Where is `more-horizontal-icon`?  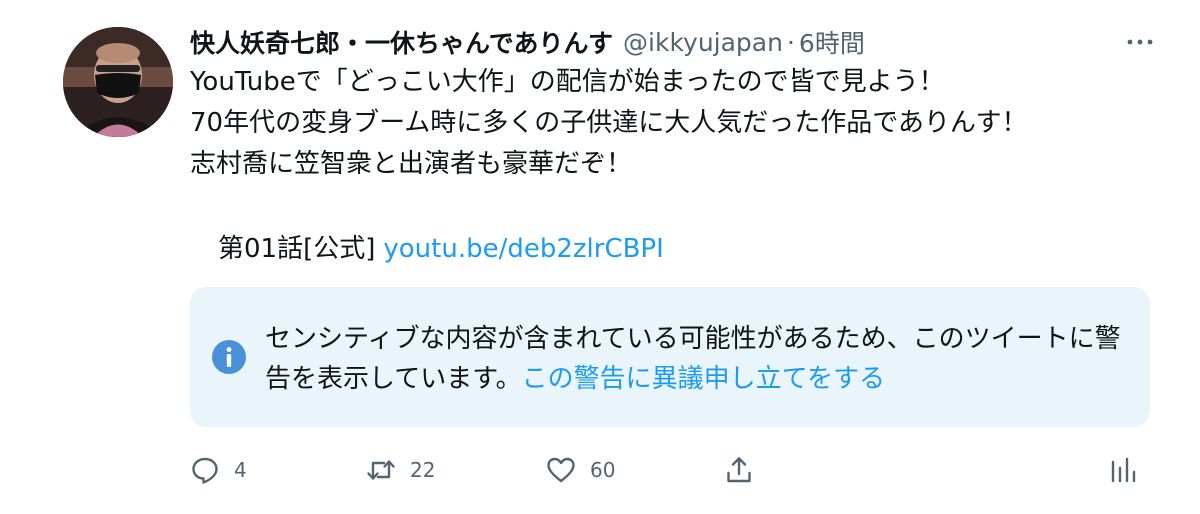 more-horizontal-icon is located at coordinates (1140, 42).